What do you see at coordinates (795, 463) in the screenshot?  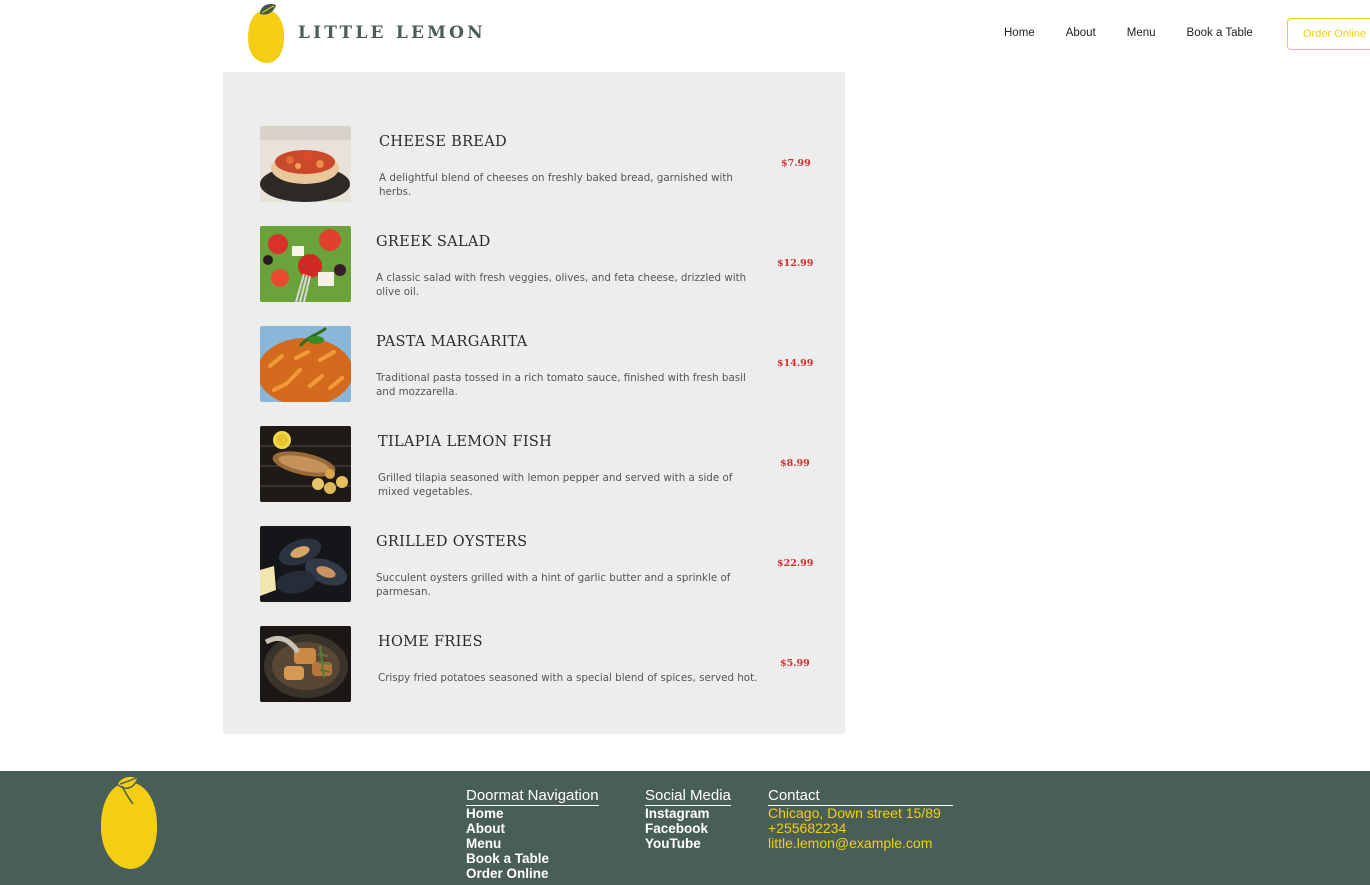 I see `item-price: $8.99` at bounding box center [795, 463].